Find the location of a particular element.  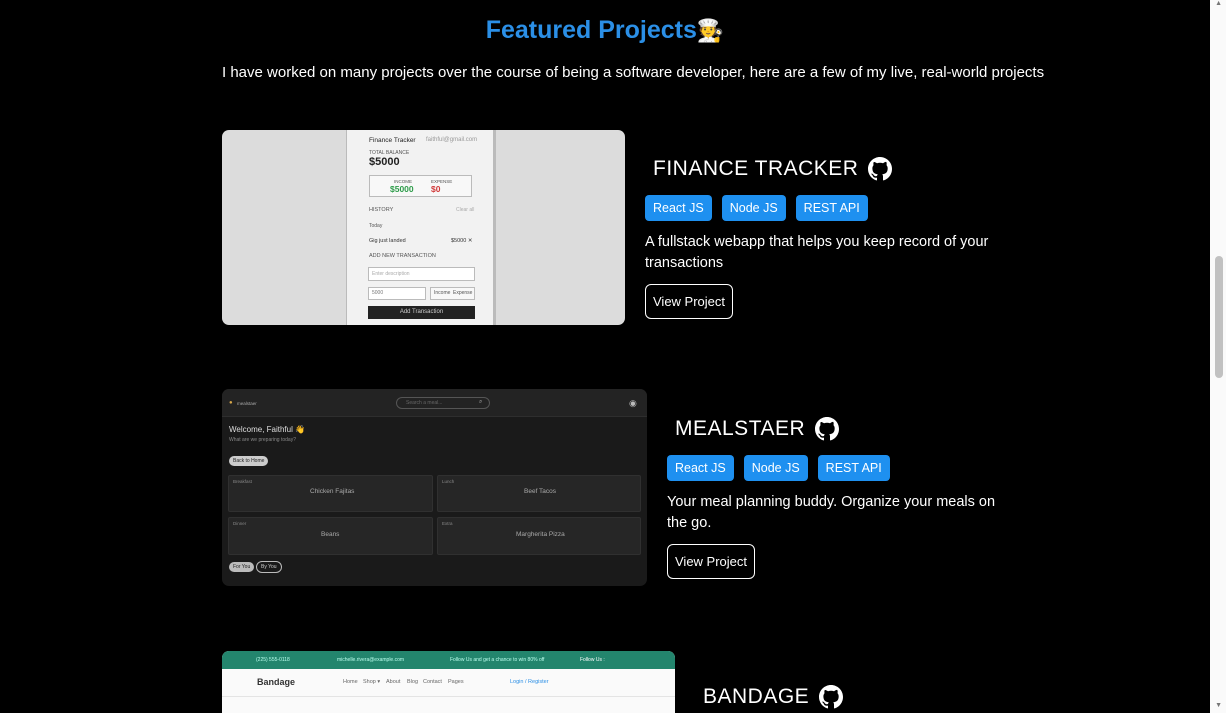

ms-btn-2: By You is located at coordinates (269, 567).